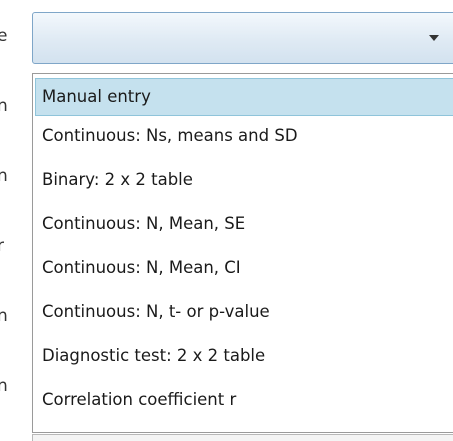 Image resolution: width=453 pixels, height=441 pixels. What do you see at coordinates (244, 312) in the screenshot?
I see `option-continuous-t-or-p-value: Continuous: N, t- or p-value` at bounding box center [244, 312].